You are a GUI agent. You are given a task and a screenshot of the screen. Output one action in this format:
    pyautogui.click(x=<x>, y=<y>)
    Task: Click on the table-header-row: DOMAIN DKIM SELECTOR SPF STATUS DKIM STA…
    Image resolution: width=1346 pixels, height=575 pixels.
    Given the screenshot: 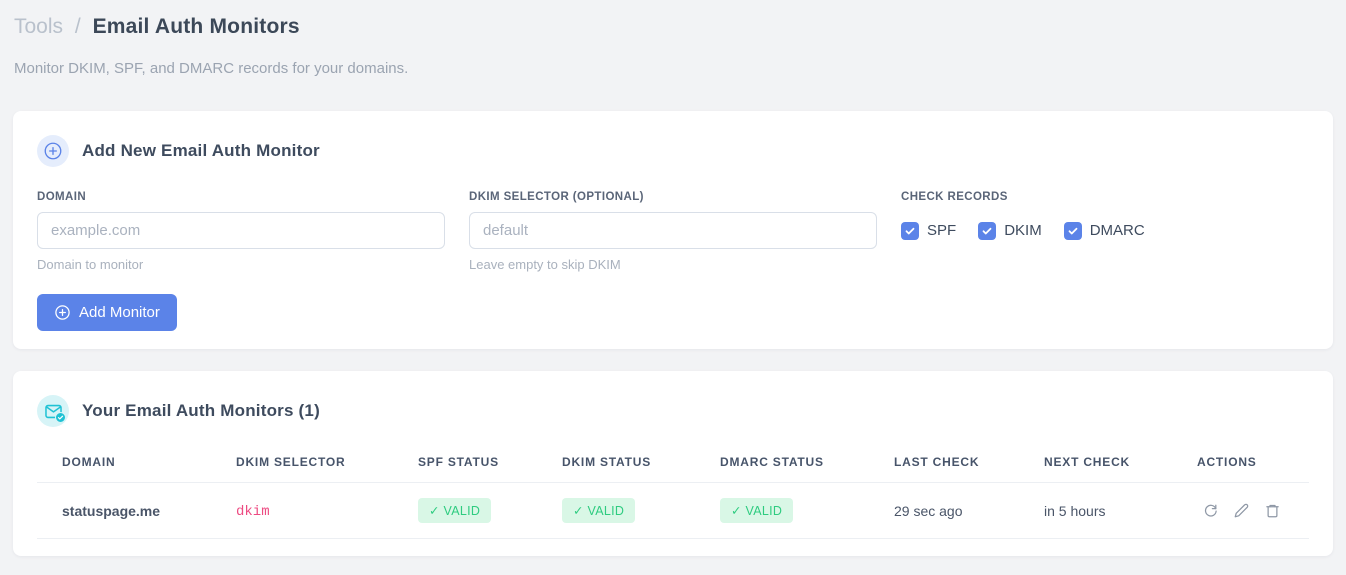 What is the action you would take?
    pyautogui.click(x=673, y=463)
    